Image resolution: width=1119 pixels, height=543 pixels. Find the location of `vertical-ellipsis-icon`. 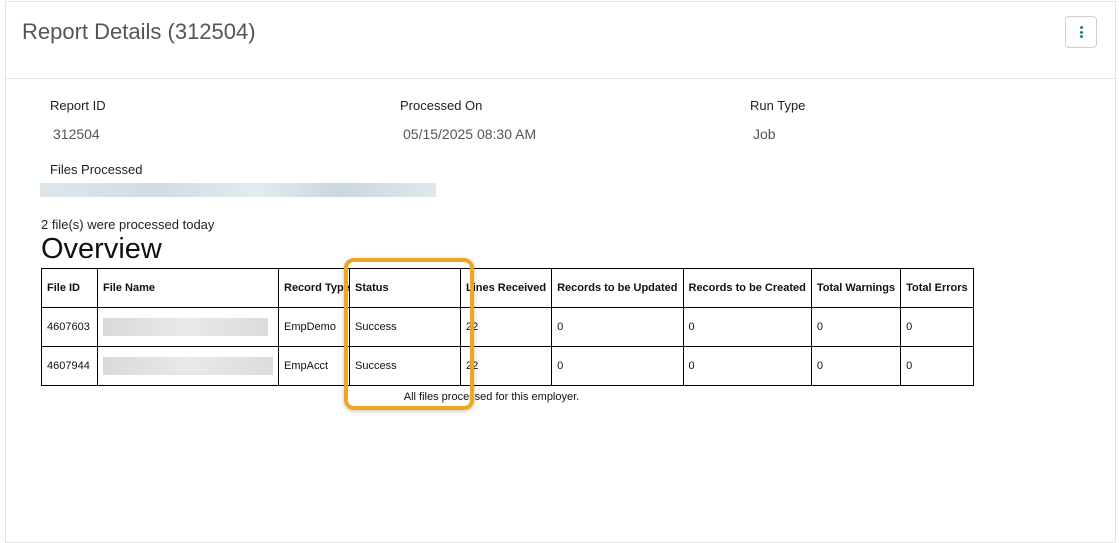

vertical-ellipsis-icon is located at coordinates (1081, 32).